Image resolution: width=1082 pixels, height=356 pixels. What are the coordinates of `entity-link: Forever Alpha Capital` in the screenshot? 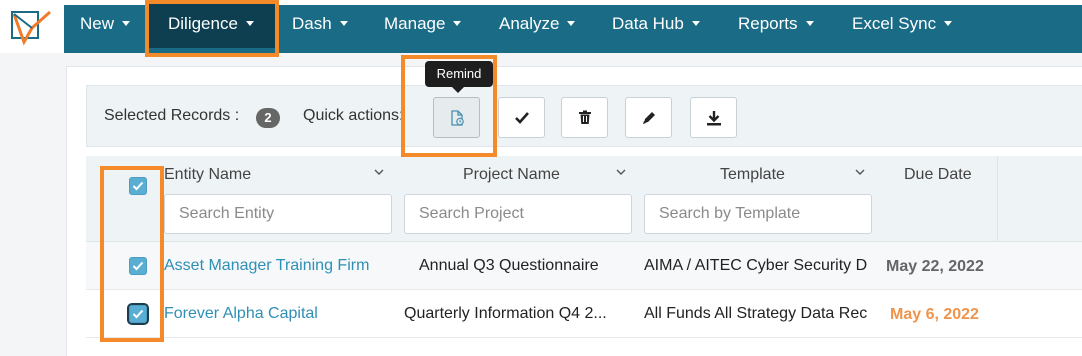 It's located at (241, 314).